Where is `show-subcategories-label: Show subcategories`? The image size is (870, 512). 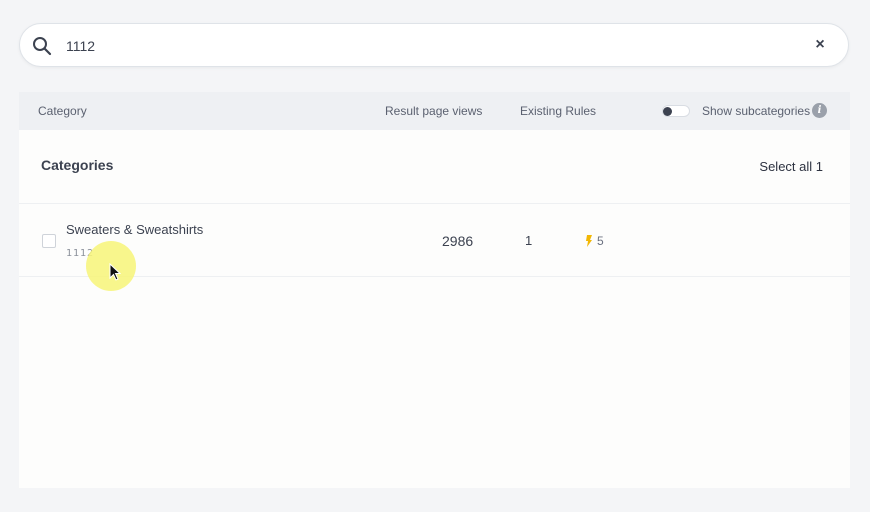 show-subcategories-label: Show subcategories is located at coordinates (756, 111).